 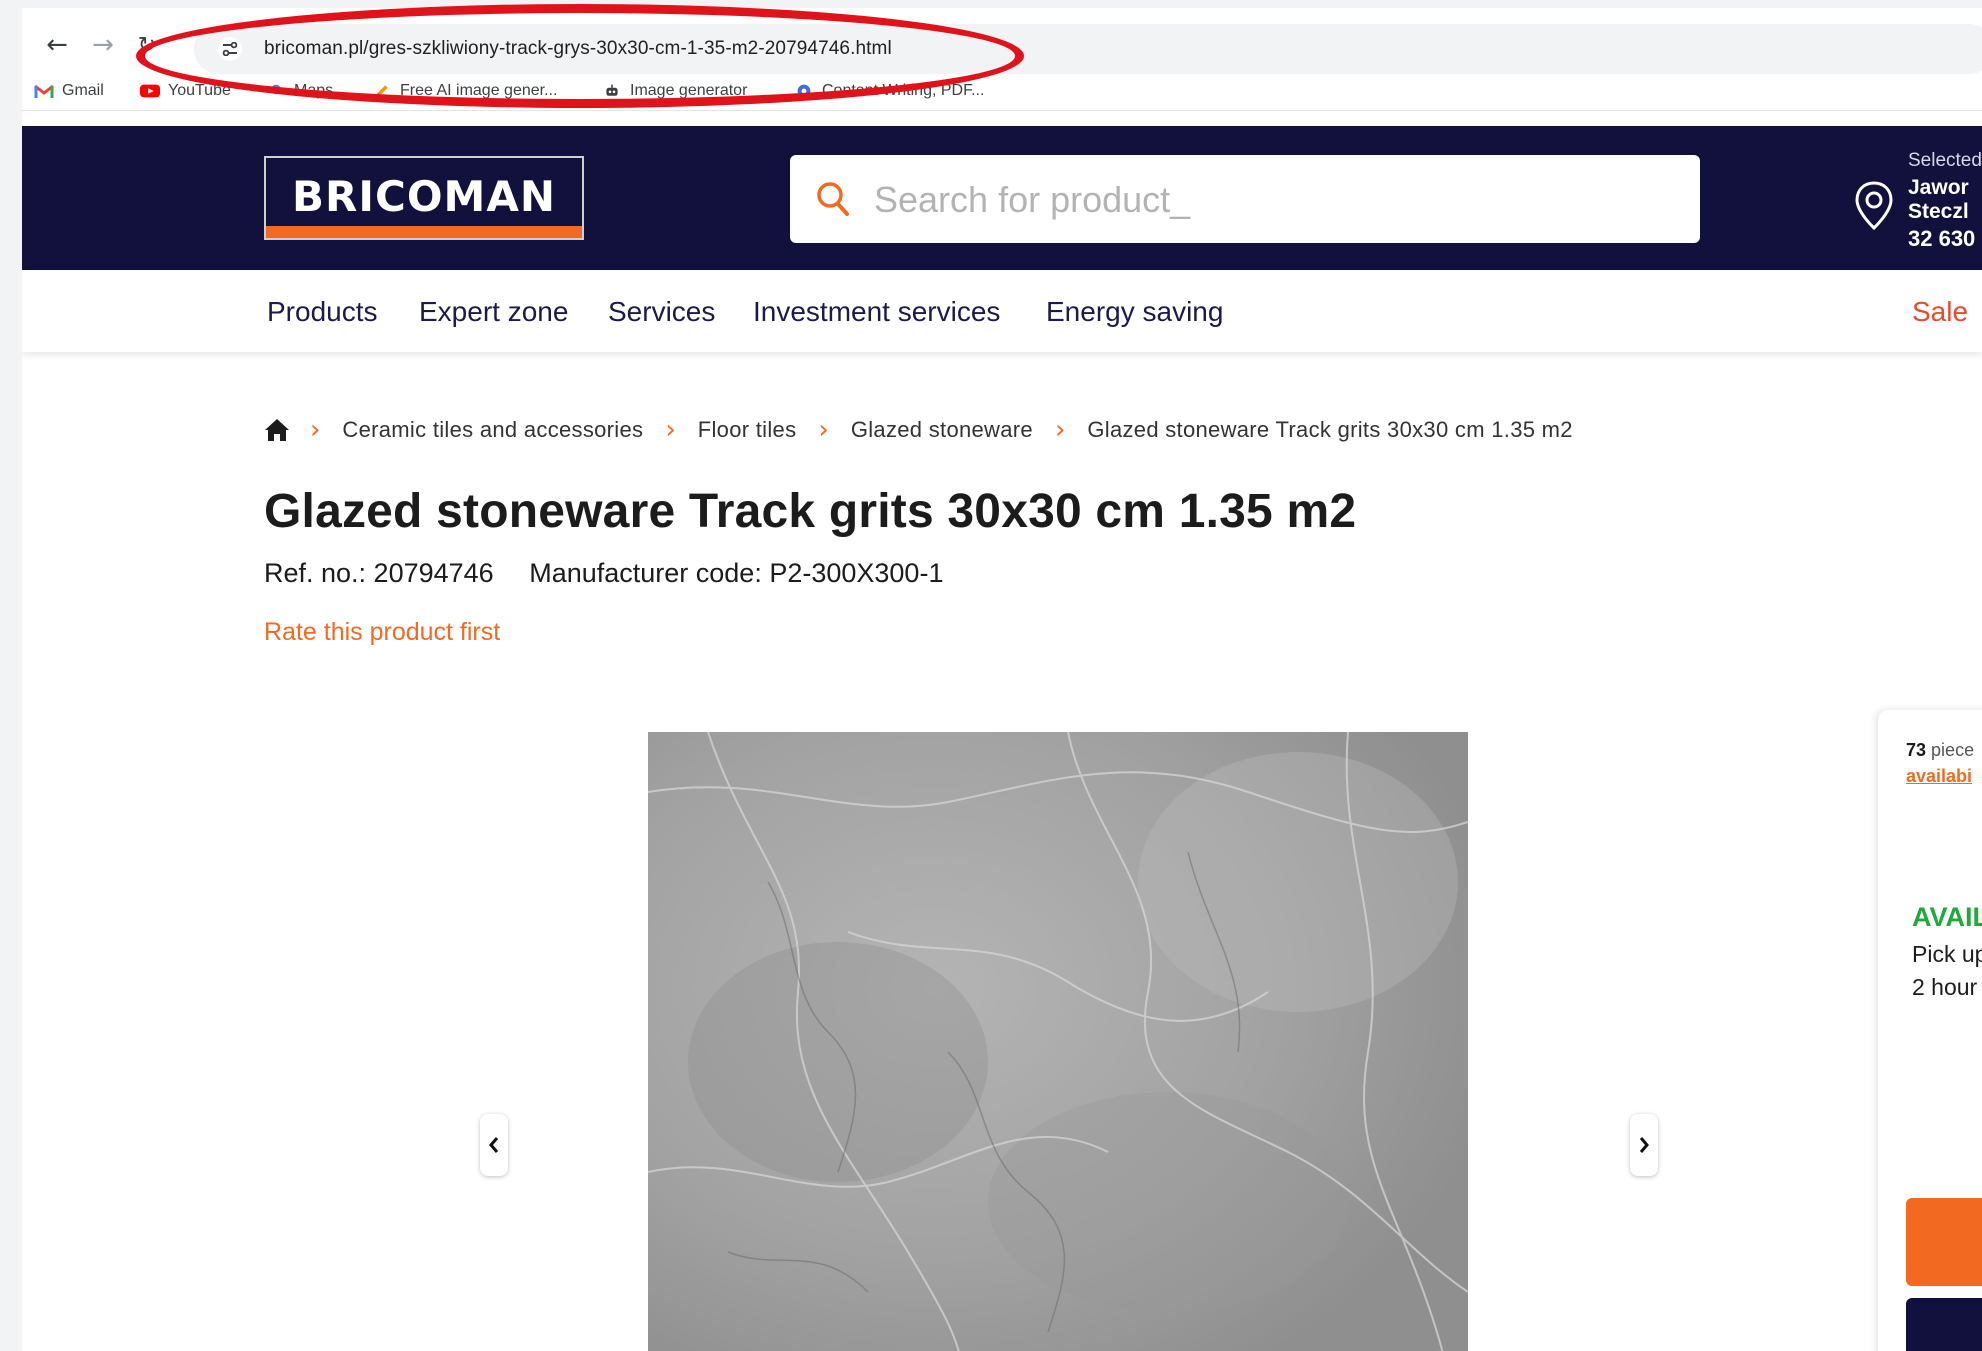 What do you see at coordinates (299, 91) in the screenshot?
I see `bookmark-maps: Maps` at bounding box center [299, 91].